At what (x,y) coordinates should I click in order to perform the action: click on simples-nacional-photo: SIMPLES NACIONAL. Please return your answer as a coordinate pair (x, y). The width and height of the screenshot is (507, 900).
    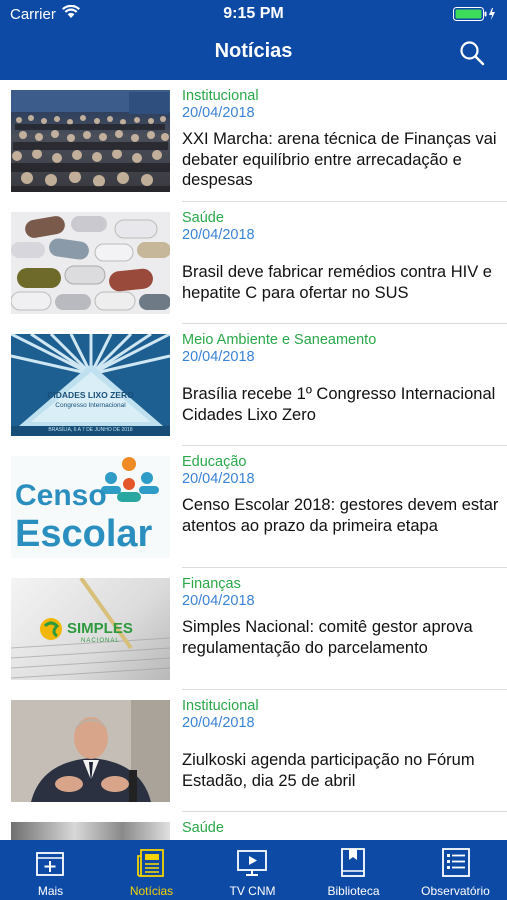
    Looking at the image, I should click on (90, 629).